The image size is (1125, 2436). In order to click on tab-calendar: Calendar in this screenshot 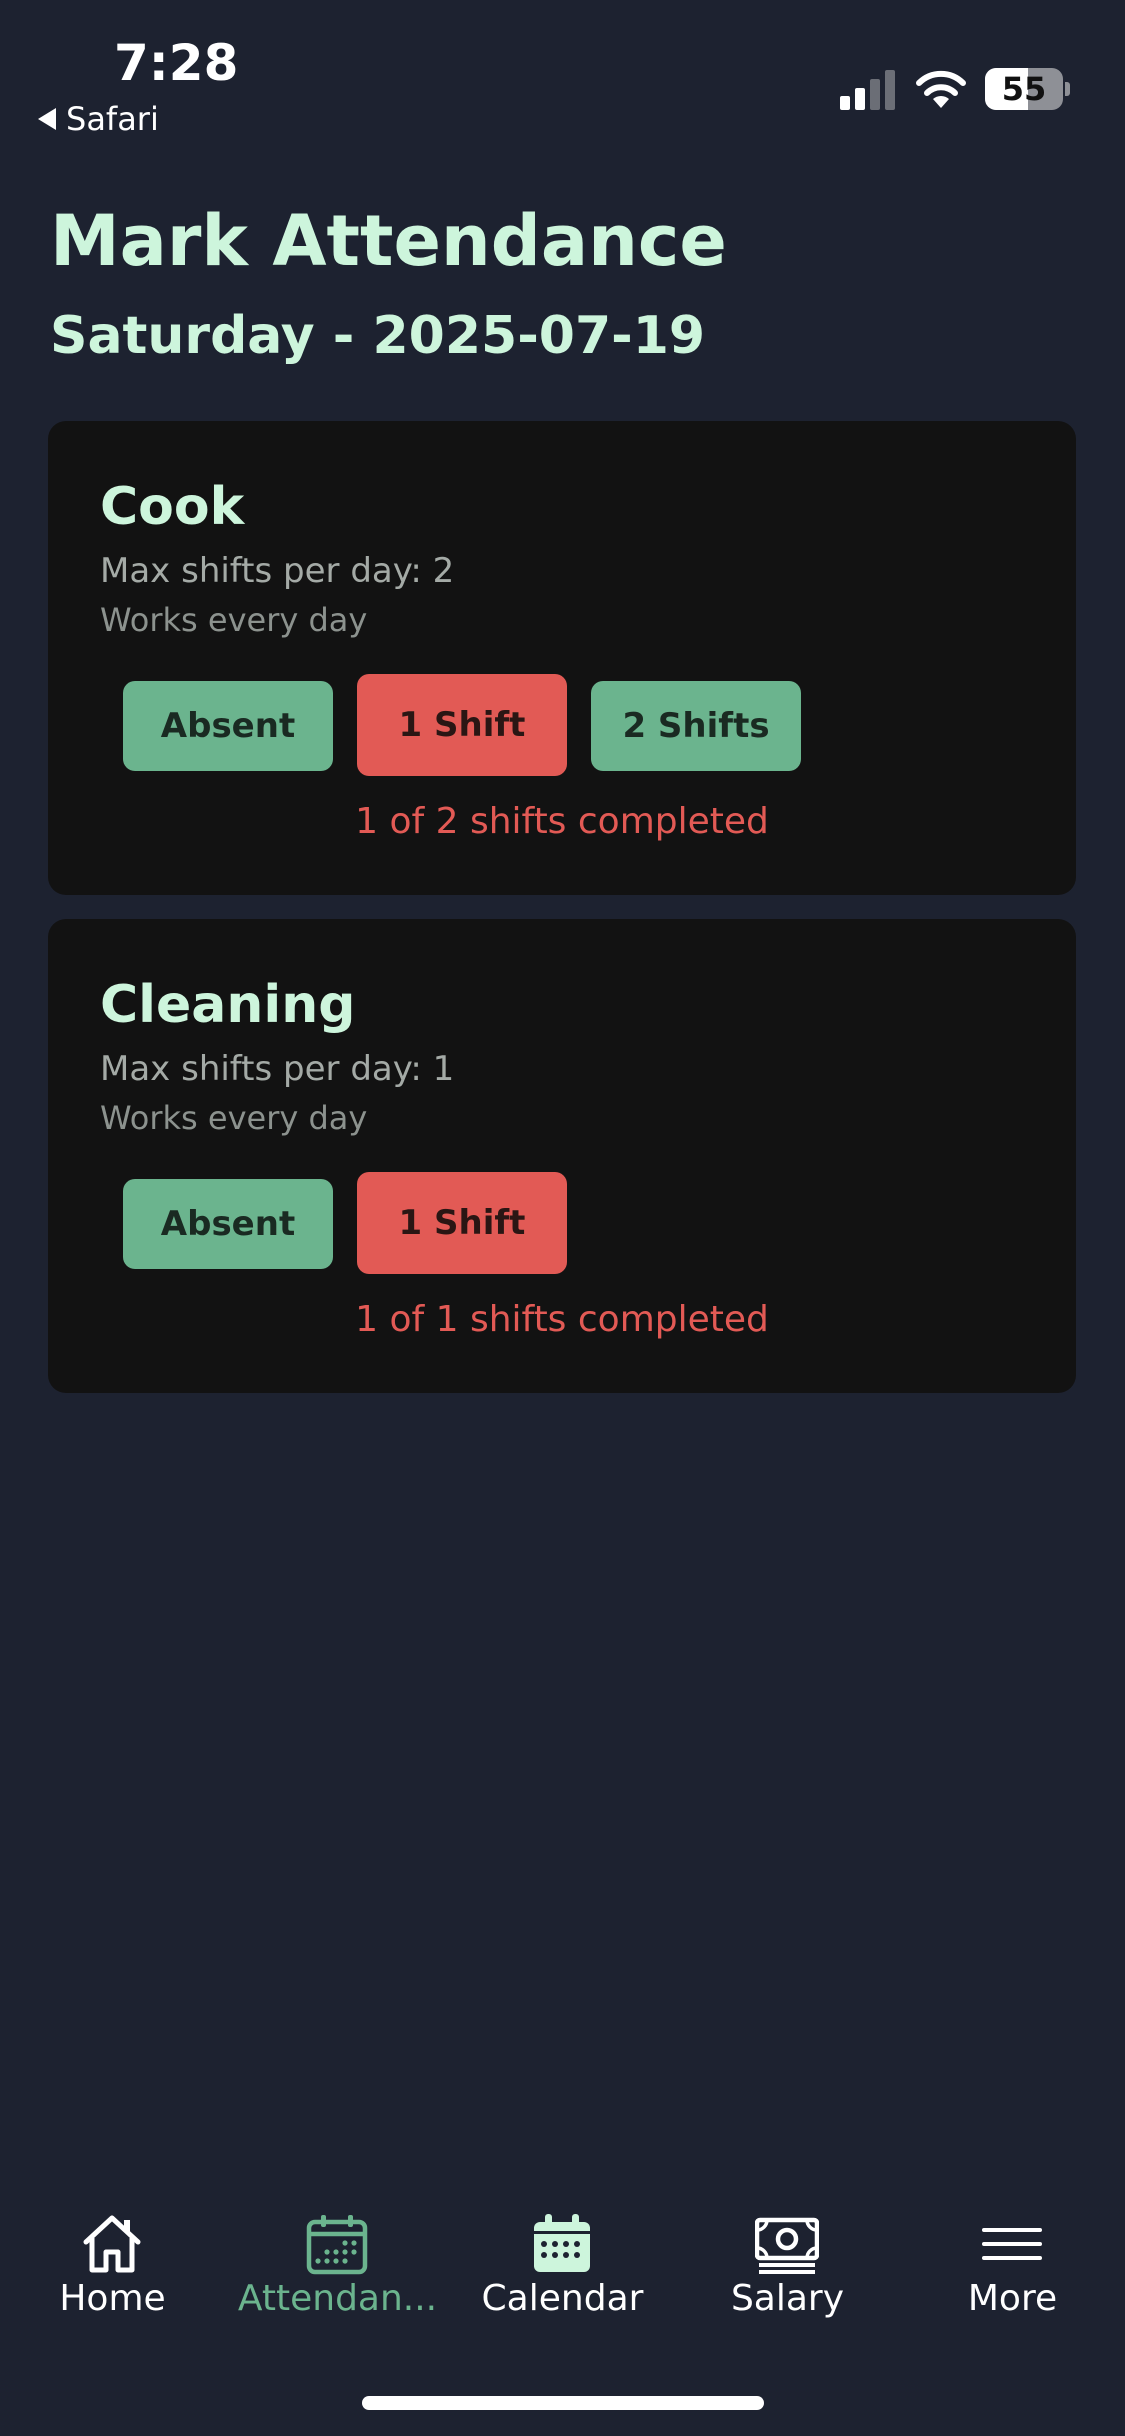, I will do `click(562, 2260)`.